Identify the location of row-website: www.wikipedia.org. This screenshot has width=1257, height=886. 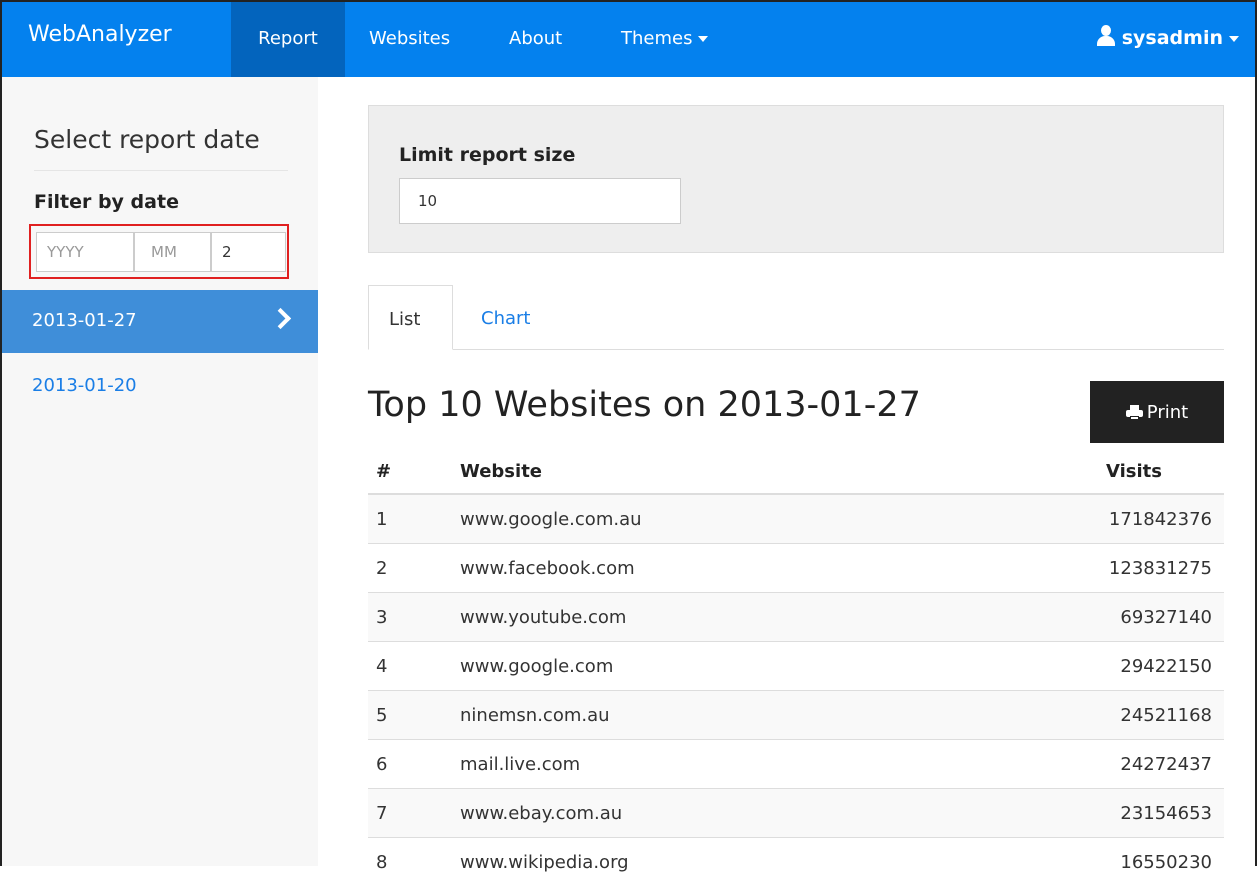
(740, 862).